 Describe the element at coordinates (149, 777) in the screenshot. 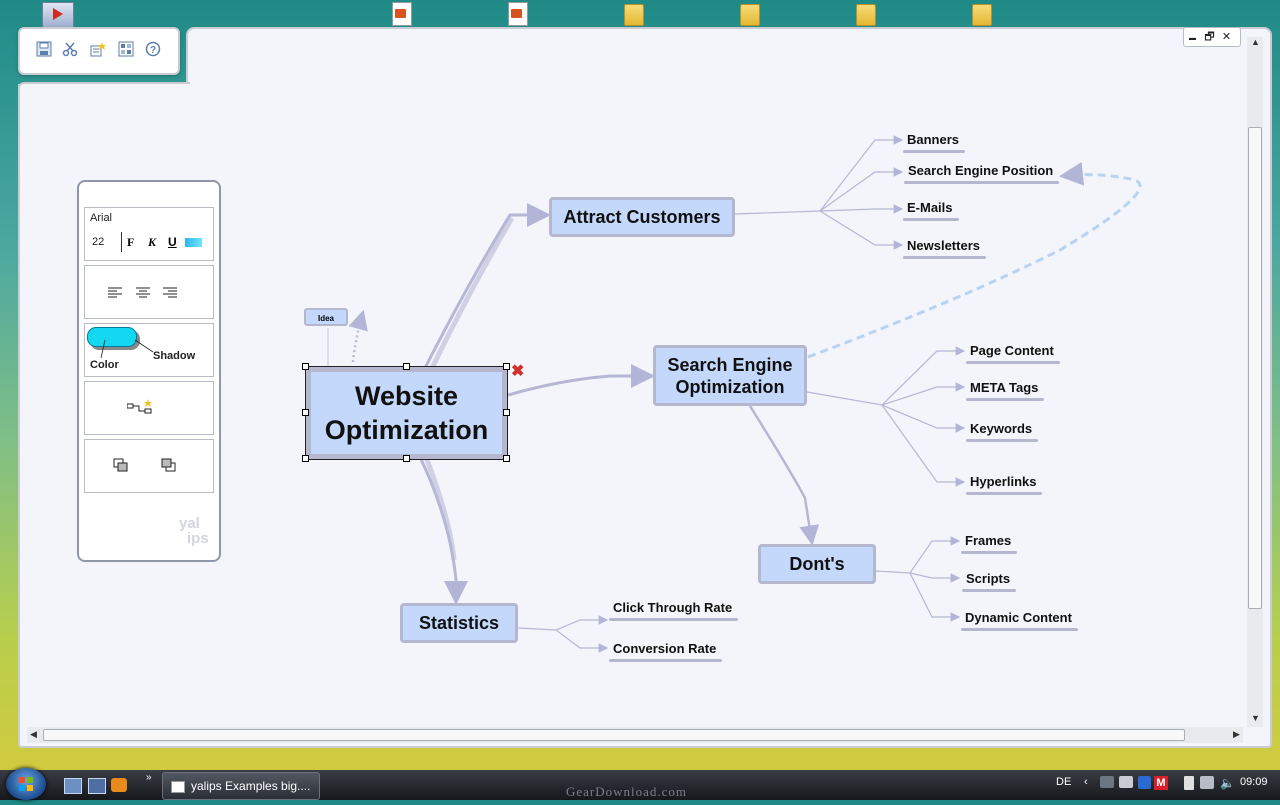

I see `quicklaunch-more-icon: »` at that location.